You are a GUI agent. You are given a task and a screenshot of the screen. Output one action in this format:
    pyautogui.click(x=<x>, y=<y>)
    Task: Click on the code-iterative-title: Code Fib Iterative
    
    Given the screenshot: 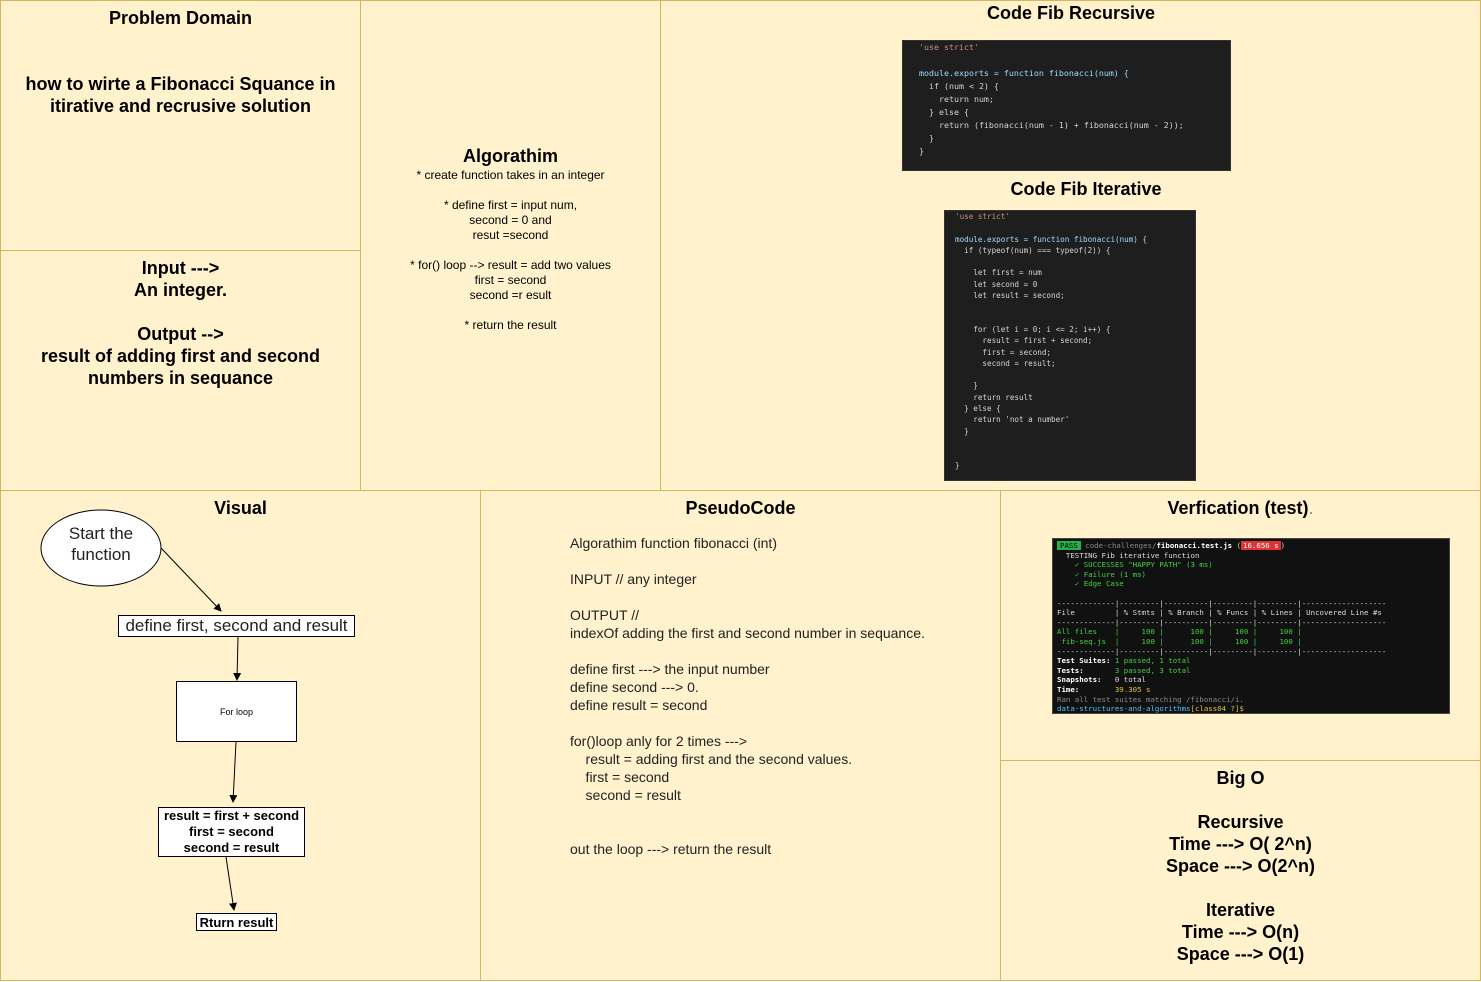 What is the action you would take?
    pyautogui.click(x=1086, y=189)
    